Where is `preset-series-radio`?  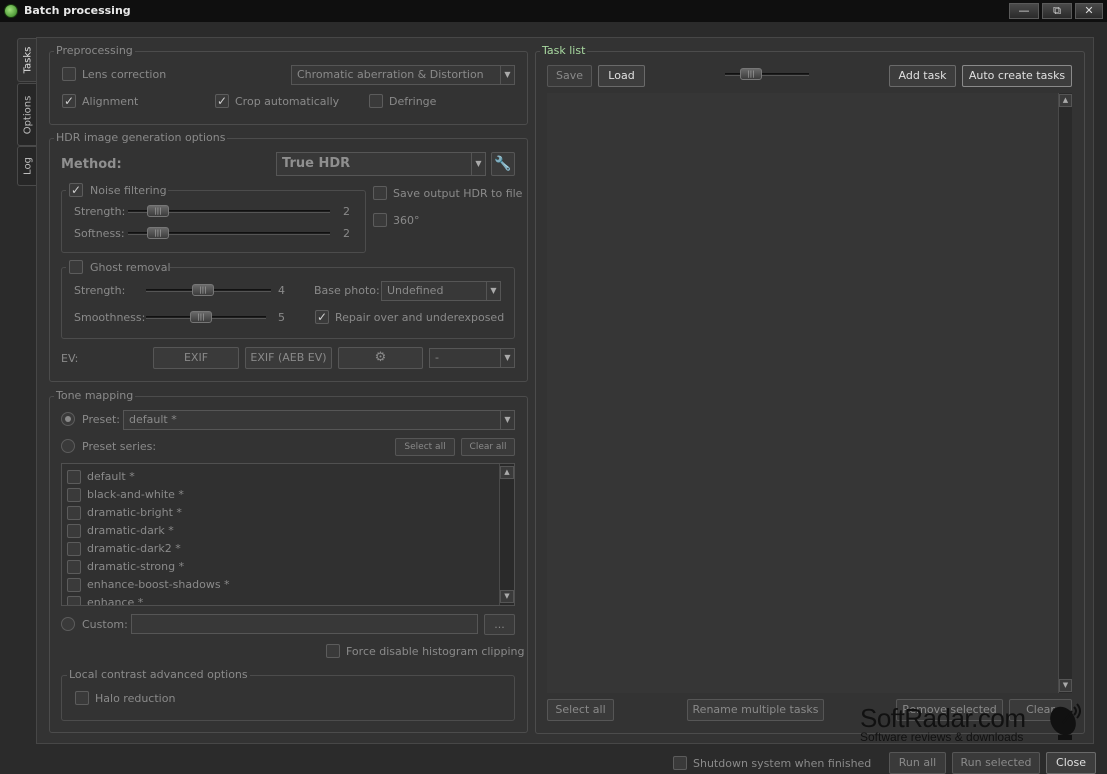 preset-series-radio is located at coordinates (68, 446).